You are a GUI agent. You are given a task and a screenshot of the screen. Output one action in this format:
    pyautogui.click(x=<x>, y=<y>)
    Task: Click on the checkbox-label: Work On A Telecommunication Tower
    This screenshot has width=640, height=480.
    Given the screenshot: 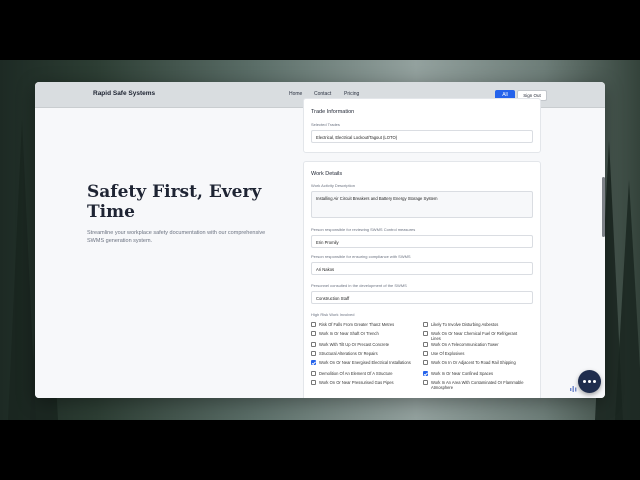 What is the action you would take?
    pyautogui.click(x=465, y=344)
    